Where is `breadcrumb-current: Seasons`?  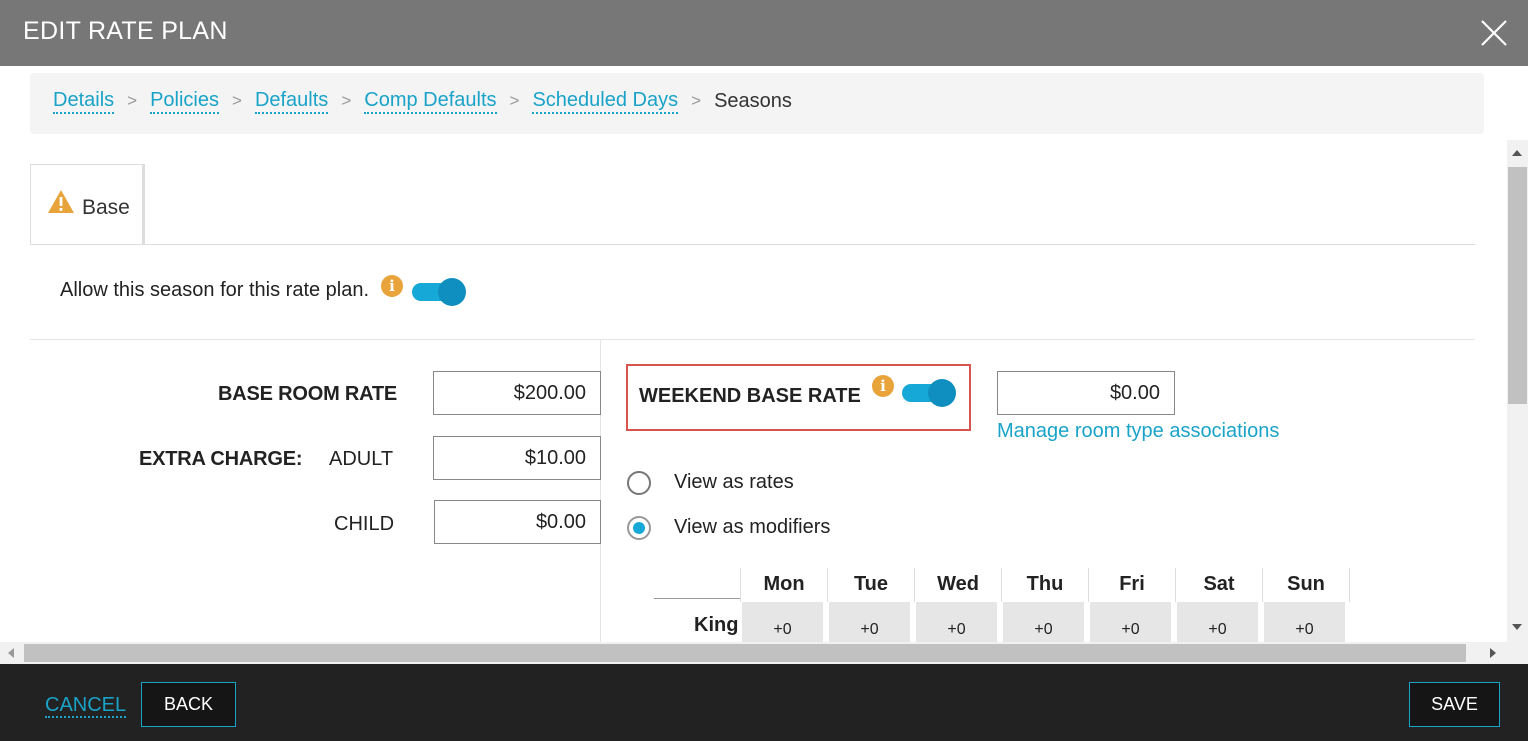 breadcrumb-current: Seasons is located at coordinates (753, 101).